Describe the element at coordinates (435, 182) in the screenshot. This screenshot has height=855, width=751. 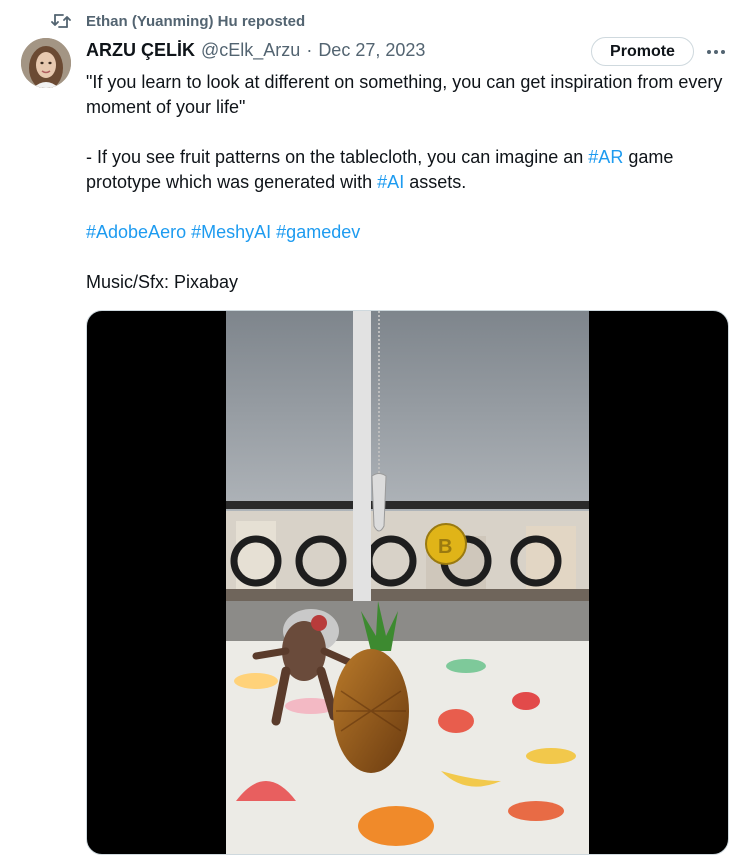
I see `description-part-3: assets.` at that location.